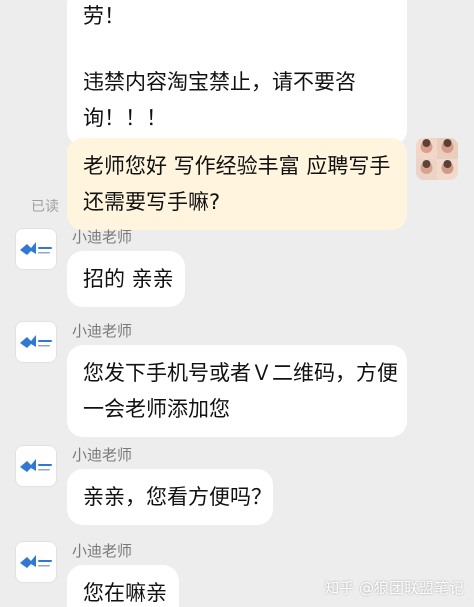  Describe the element at coordinates (177, 497) in the screenshot. I see `message-text-line: 亲亲，您看方便吗？` at that location.